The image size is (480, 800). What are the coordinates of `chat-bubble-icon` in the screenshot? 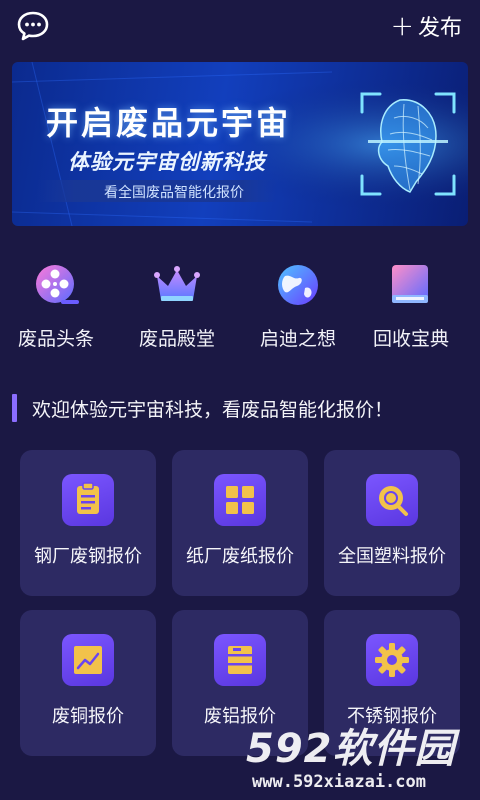 It's located at (33, 26).